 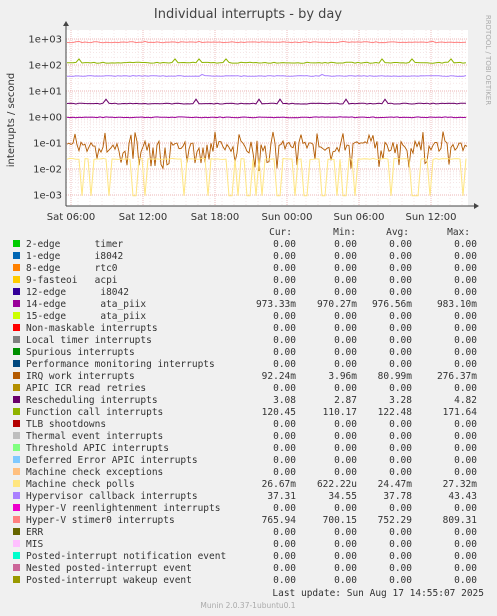 What do you see at coordinates (286, 217) in the screenshot?
I see `x-tick-label: Sun 00:00` at bounding box center [286, 217].